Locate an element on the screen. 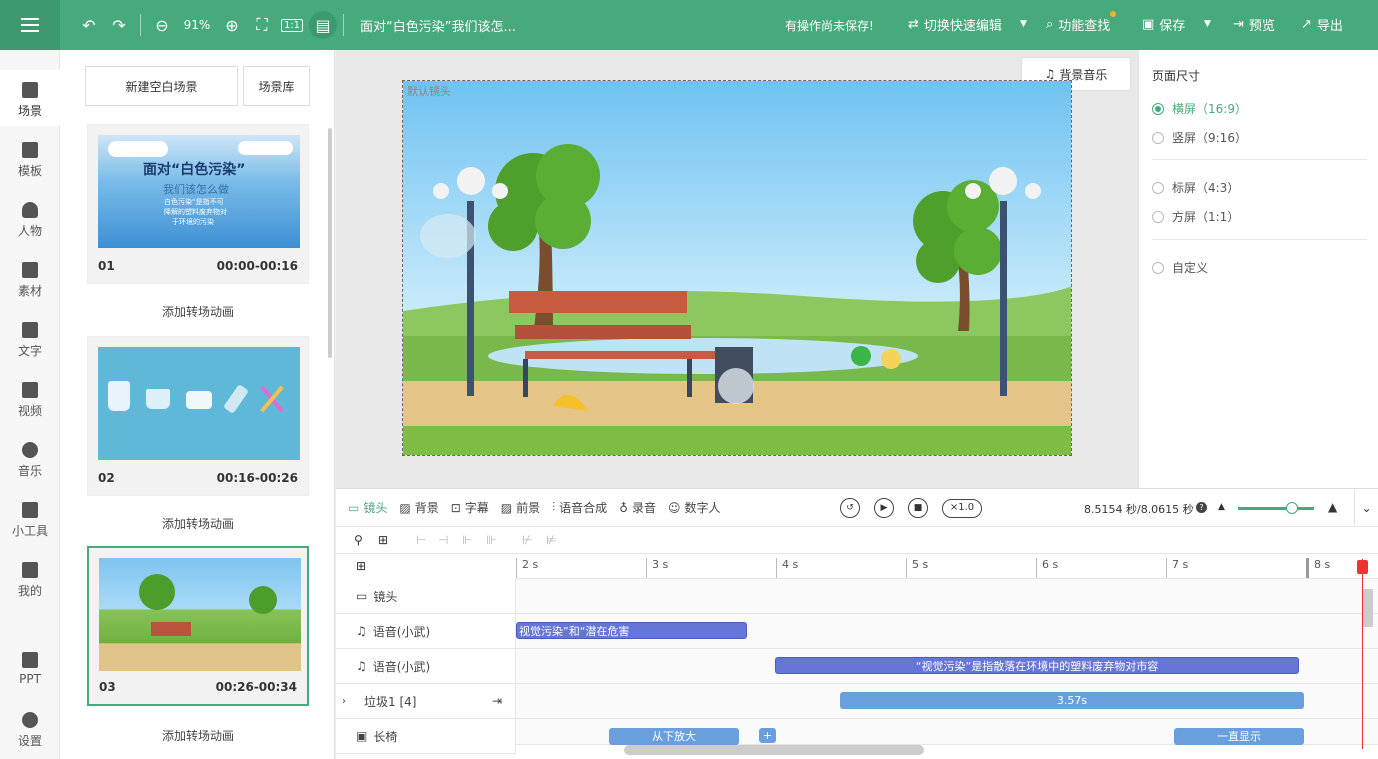 The height and width of the screenshot is (759, 1378). radio-portrait-9-16: 竖屏（9:16） is located at coordinates (1199, 137).